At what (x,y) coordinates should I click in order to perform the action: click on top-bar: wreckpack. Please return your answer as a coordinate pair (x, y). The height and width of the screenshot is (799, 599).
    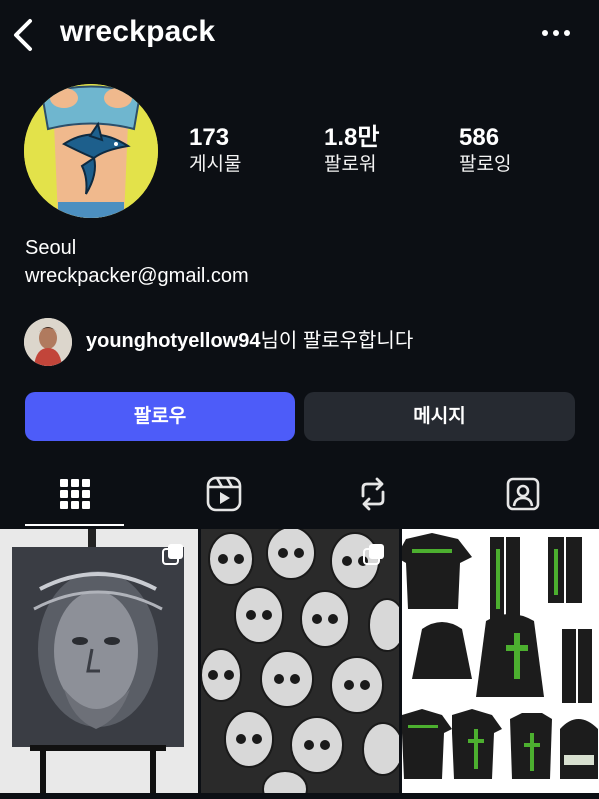
    Looking at the image, I should click on (299, 35).